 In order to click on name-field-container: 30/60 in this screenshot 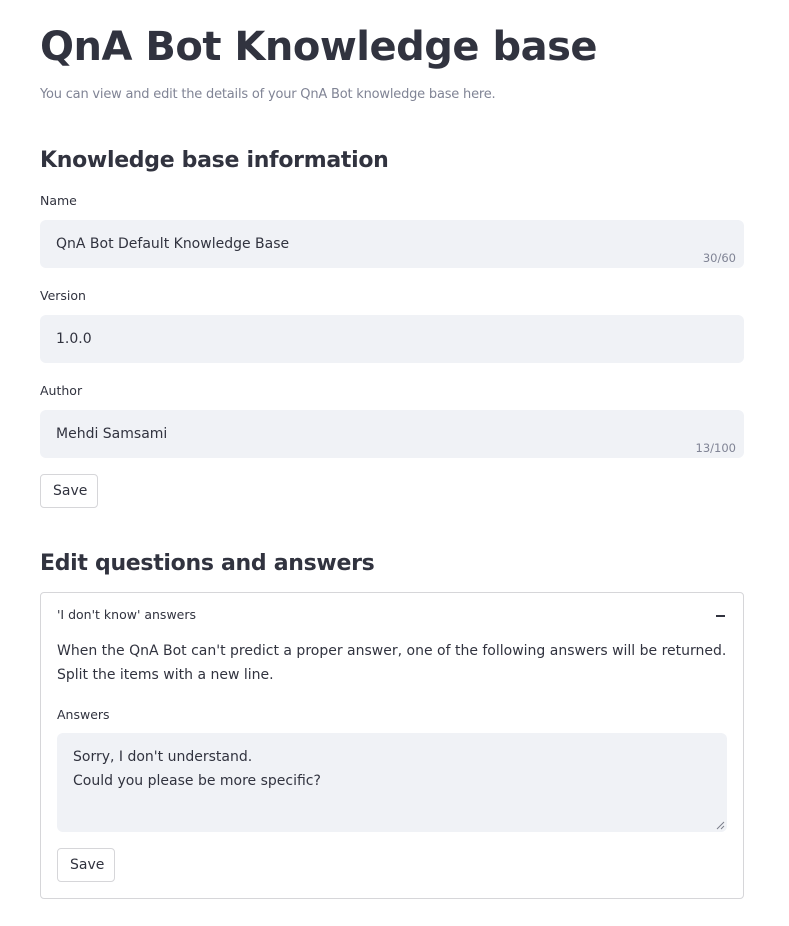, I will do `click(392, 244)`.